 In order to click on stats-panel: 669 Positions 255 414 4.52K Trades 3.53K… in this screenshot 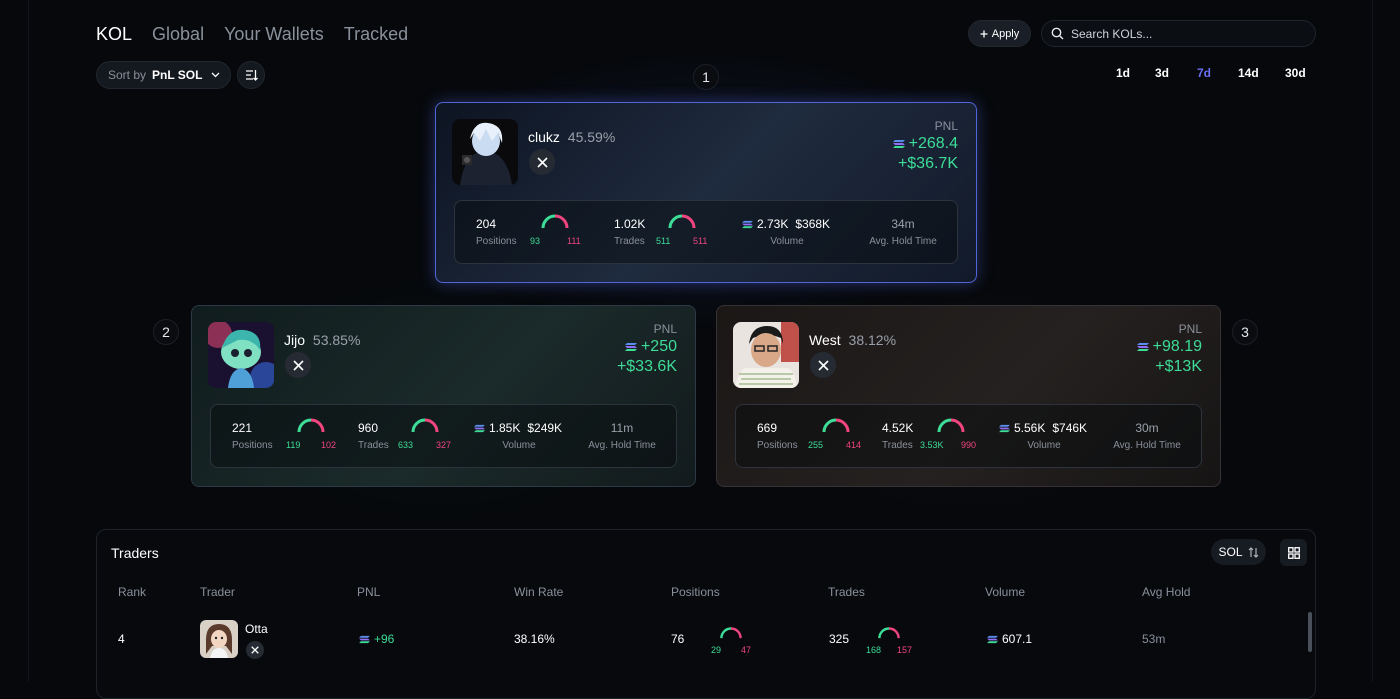, I will do `click(968, 436)`.